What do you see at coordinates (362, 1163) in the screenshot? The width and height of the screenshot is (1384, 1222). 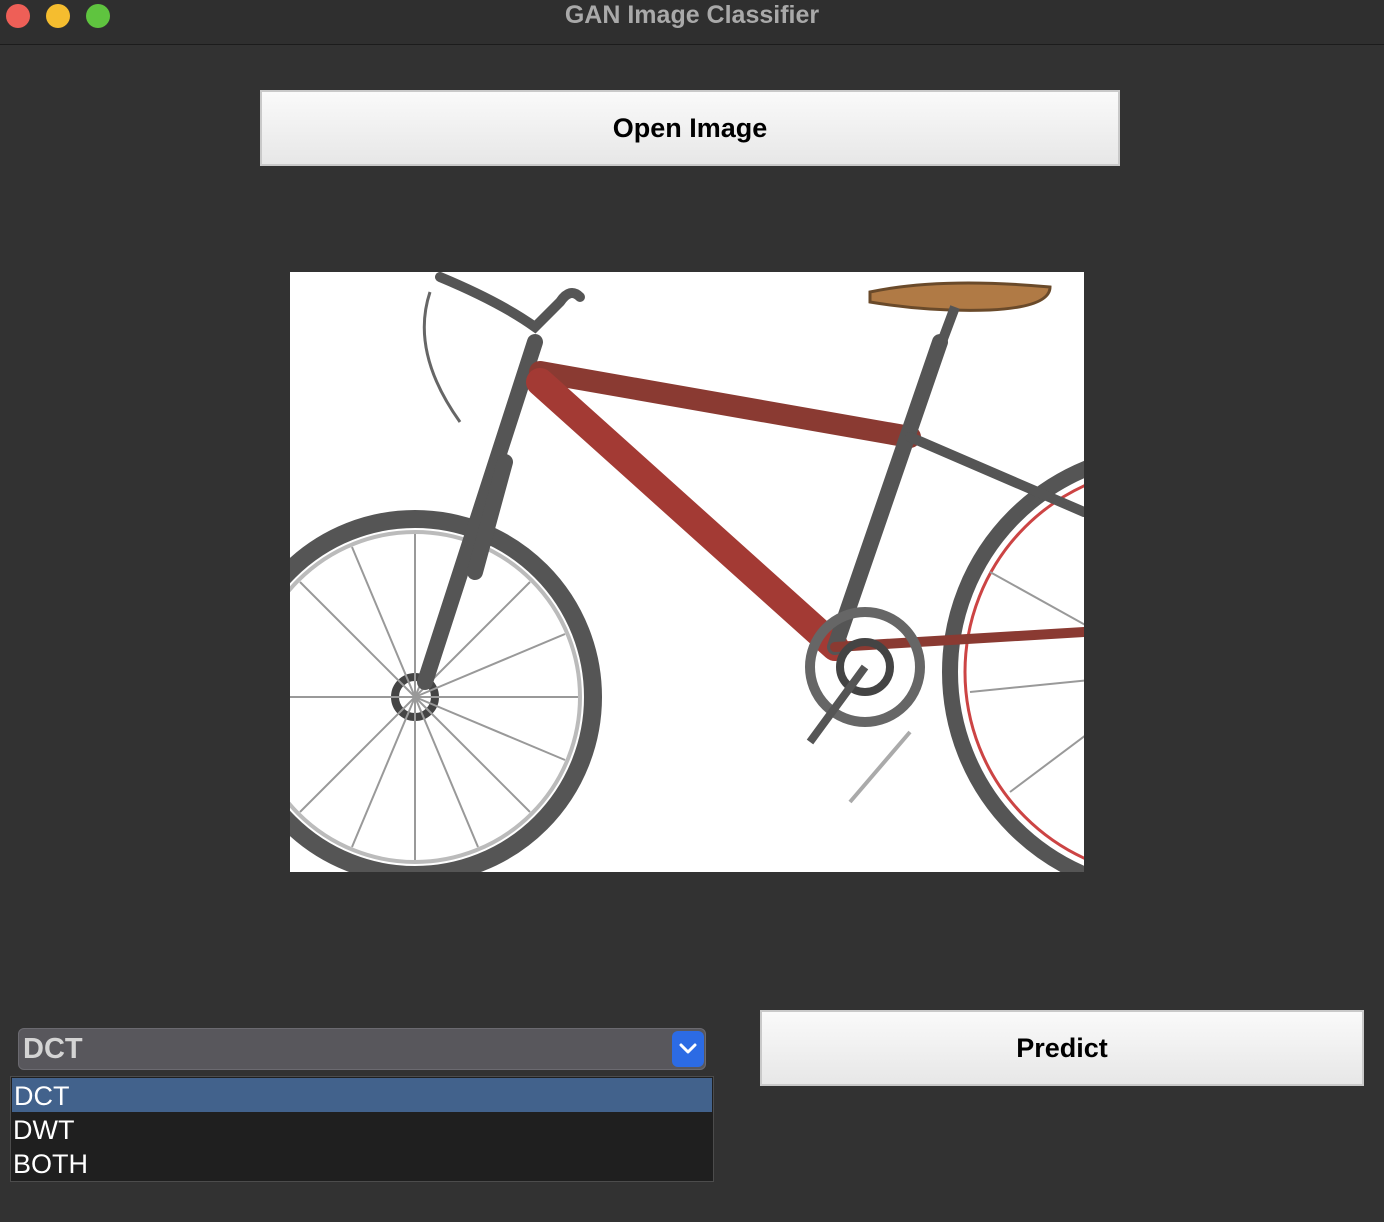 I see `option-both: BOTH` at bounding box center [362, 1163].